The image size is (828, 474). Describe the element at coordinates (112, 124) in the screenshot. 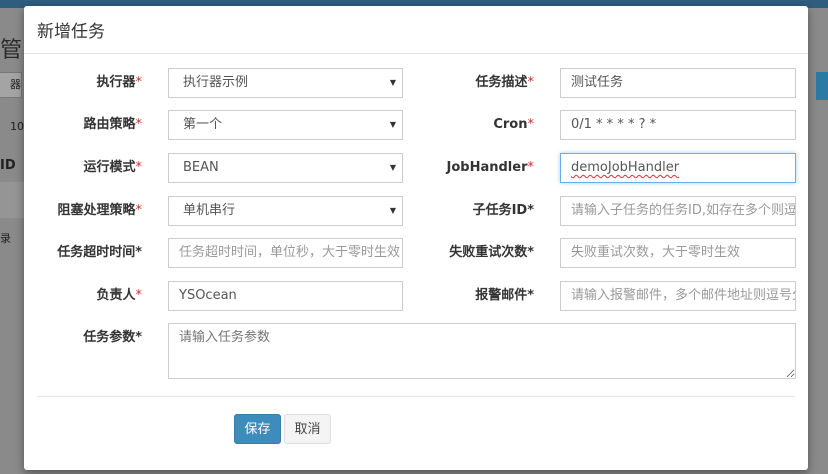

I see `route-strategy-label: 路由策略*` at that location.